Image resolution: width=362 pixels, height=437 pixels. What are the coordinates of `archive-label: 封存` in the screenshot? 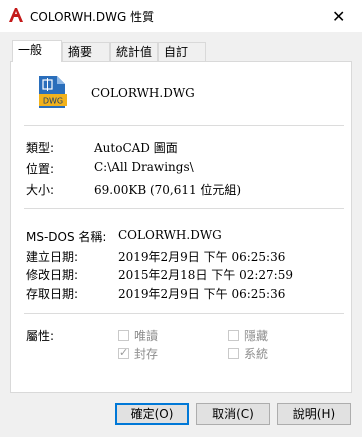 It's located at (146, 354).